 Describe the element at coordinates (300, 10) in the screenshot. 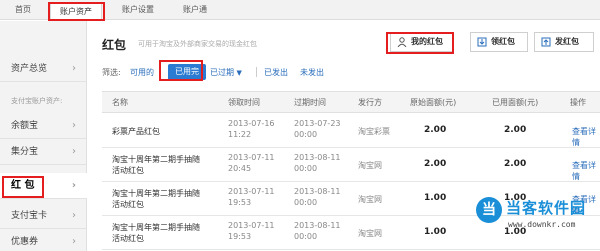

I see `top-nav-bar: 首页 账户资产 账户设置 账户通` at that location.